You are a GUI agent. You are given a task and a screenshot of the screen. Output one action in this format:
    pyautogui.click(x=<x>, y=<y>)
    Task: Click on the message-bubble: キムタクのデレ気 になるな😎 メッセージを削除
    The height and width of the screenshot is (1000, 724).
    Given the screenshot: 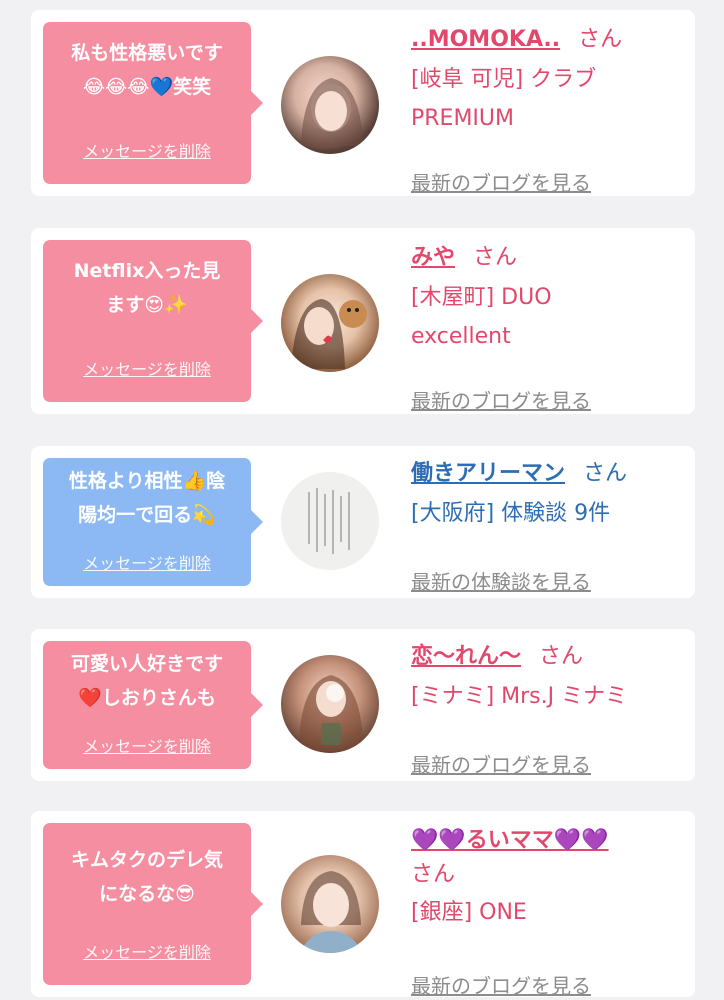 What is the action you would take?
    pyautogui.click(x=147, y=904)
    